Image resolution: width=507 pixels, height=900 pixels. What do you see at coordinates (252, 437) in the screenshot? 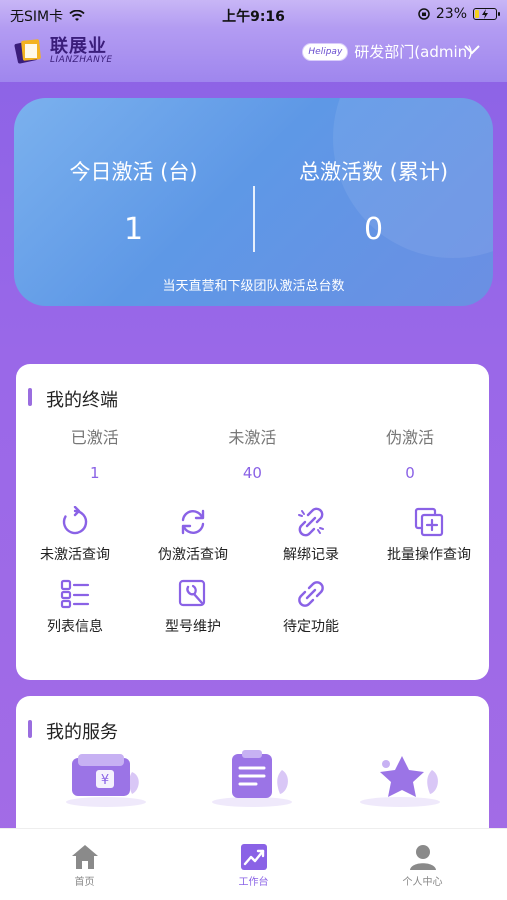
I see `stat-label: 未激活` at bounding box center [252, 437].